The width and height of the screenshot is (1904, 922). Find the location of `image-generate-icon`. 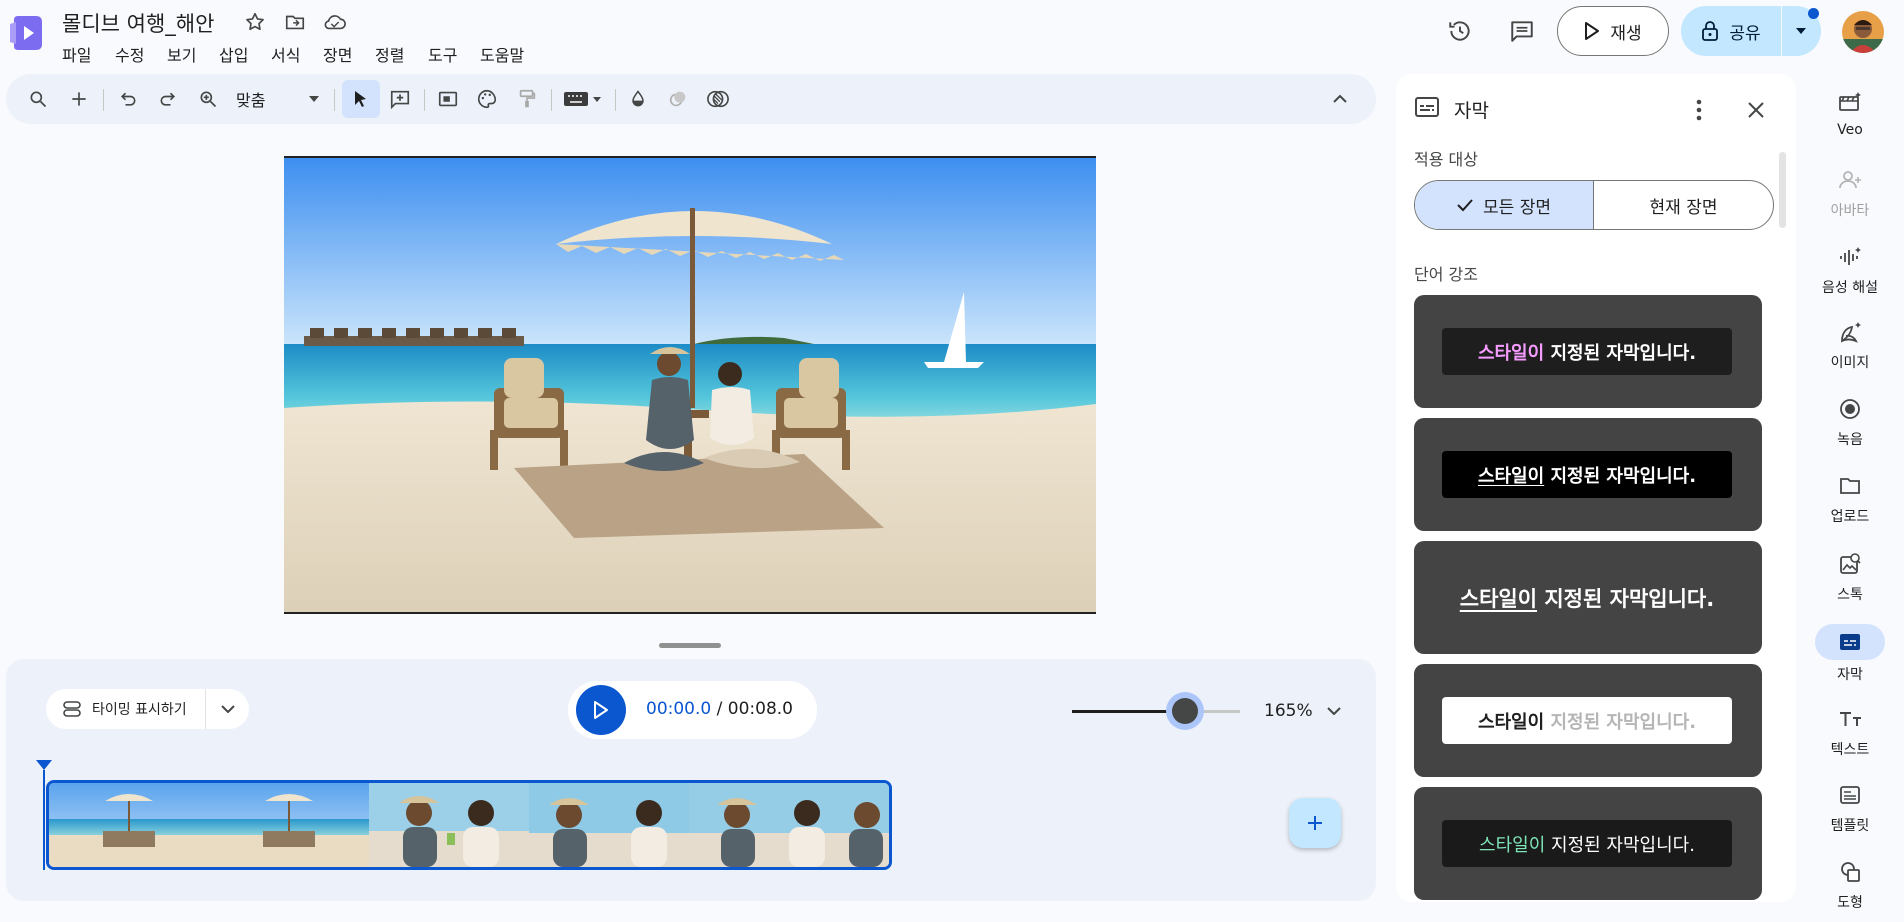

image-generate-icon is located at coordinates (1850, 332).